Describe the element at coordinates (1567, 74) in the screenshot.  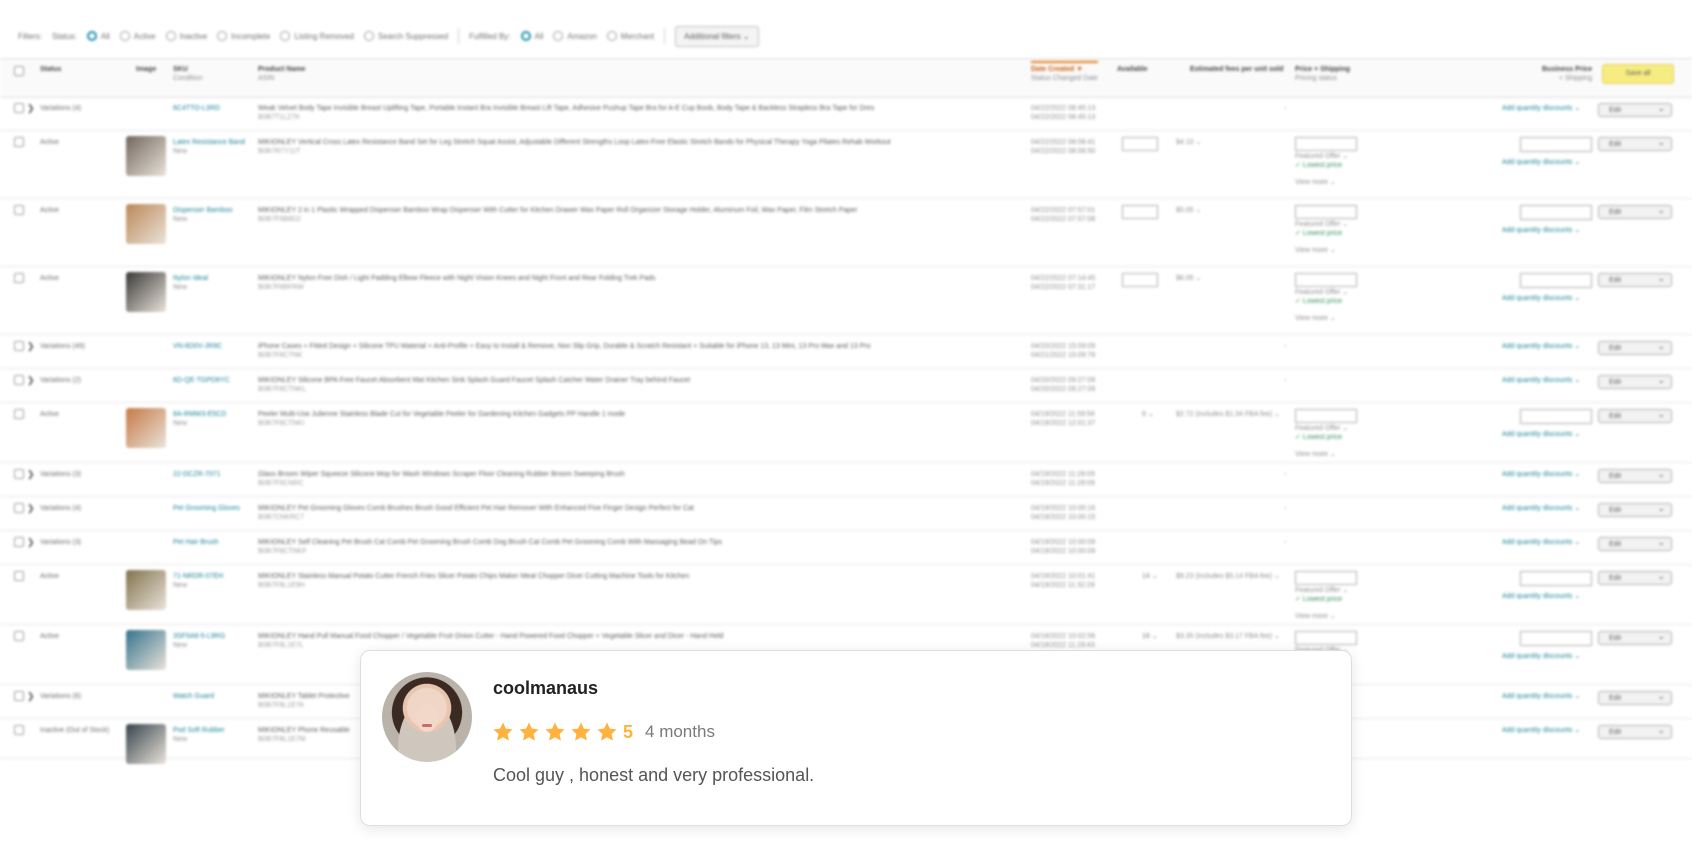
I see `header-business-price: Business Price + Shipping` at that location.